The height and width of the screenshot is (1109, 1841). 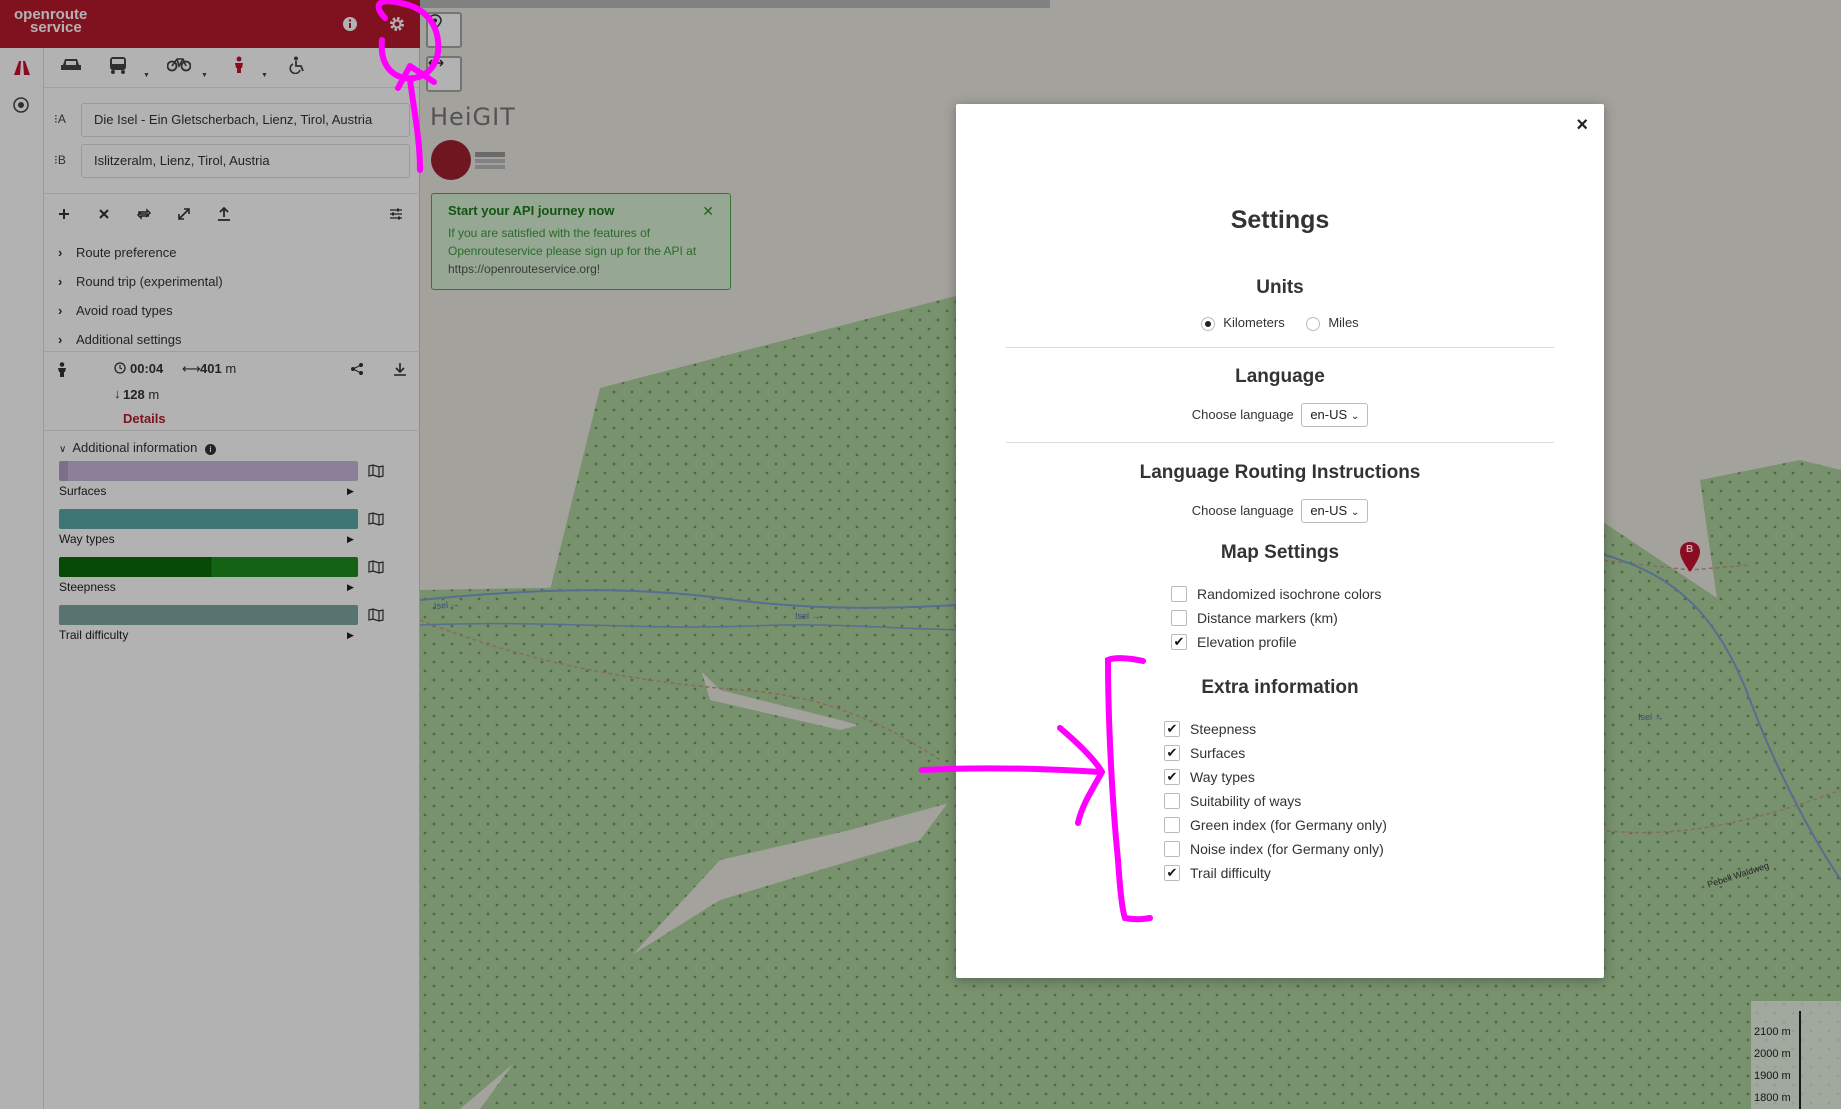 I want to click on trail-difficulty-checkbox: ✔ Trail difficulty, so click(x=1217, y=874).